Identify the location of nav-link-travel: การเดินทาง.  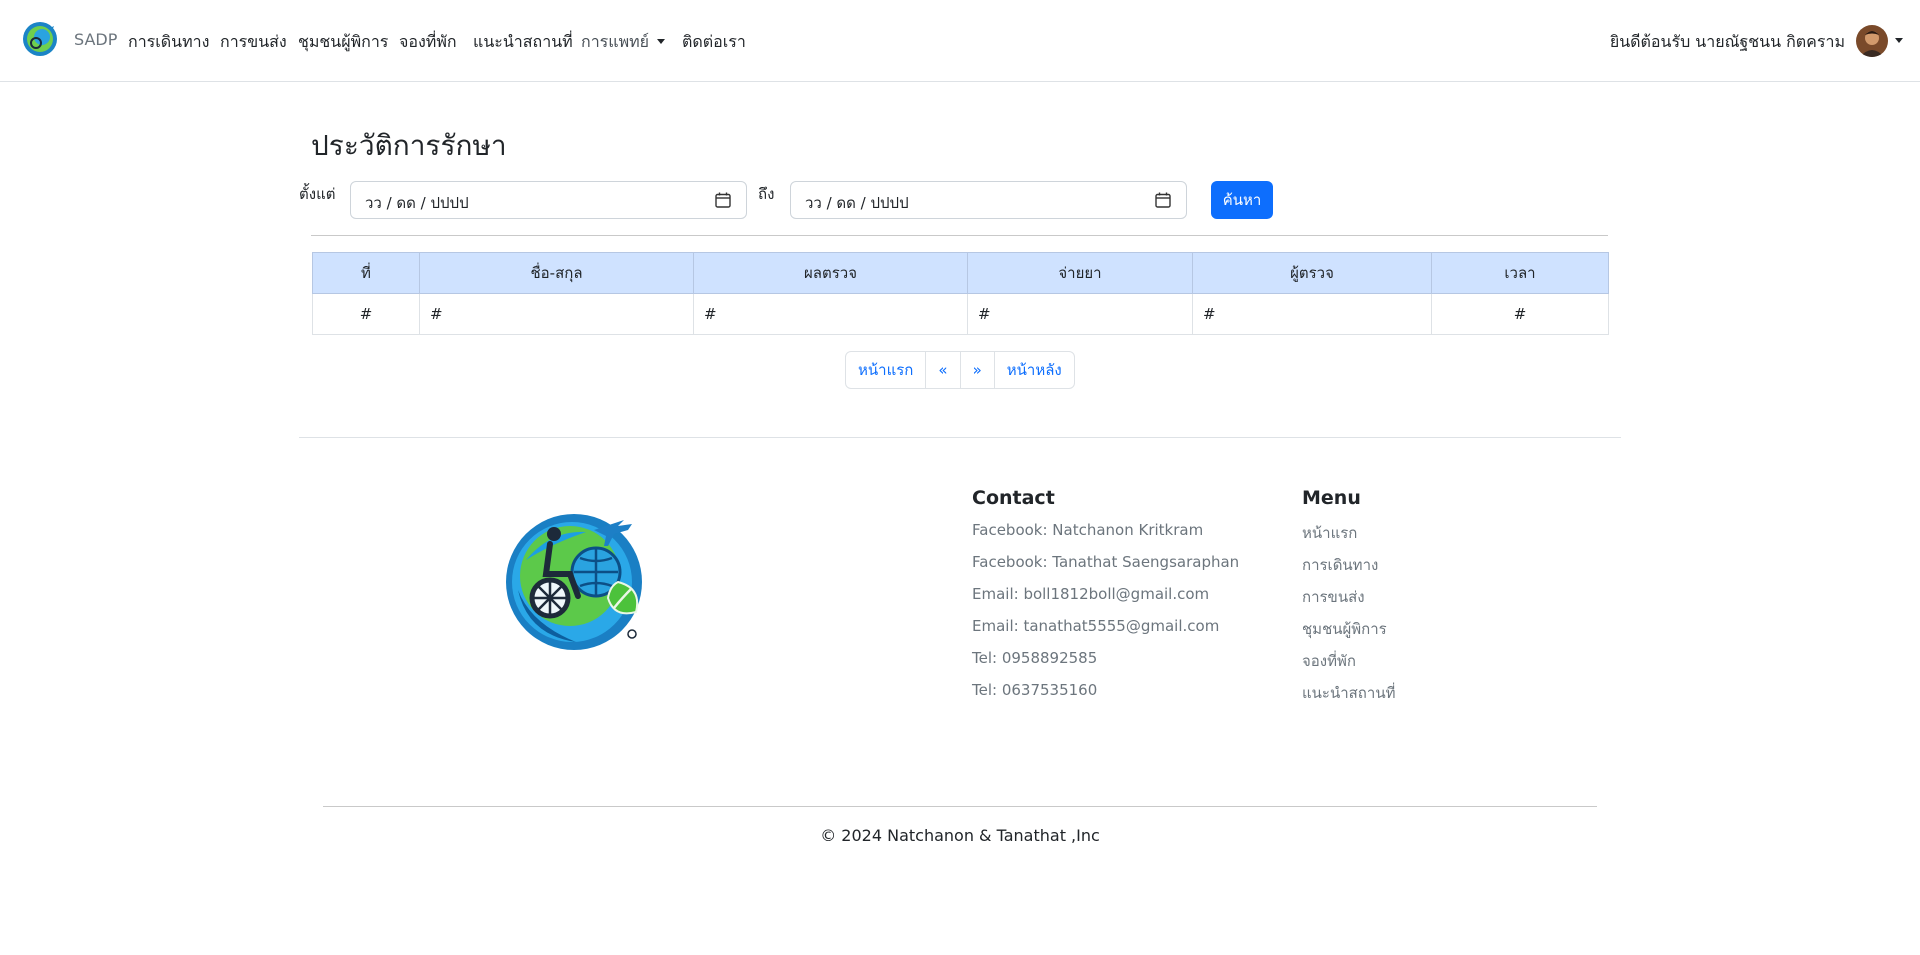
(168, 42).